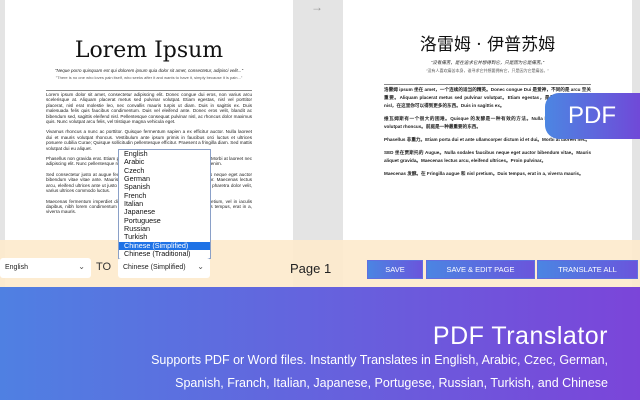 The image size is (640, 400). Describe the element at coordinates (587, 269) in the screenshot. I see `translate-all-button: TRANSLATE ALL` at that location.